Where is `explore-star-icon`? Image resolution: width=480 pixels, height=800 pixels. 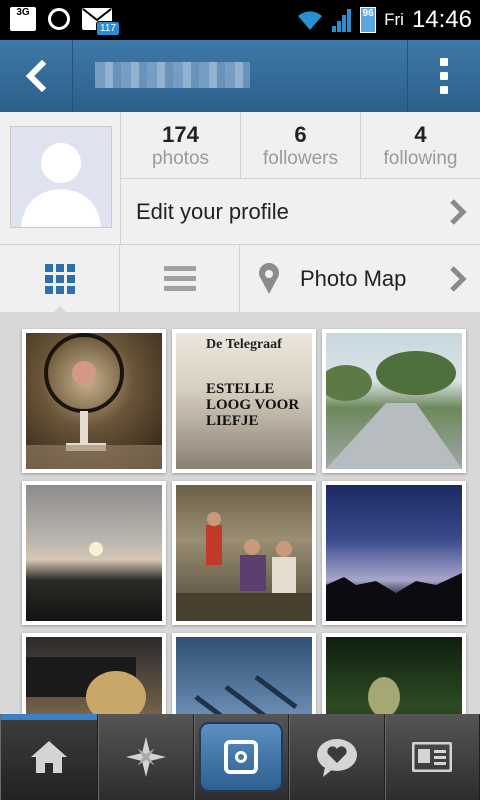 explore-star-icon is located at coordinates (145, 757).